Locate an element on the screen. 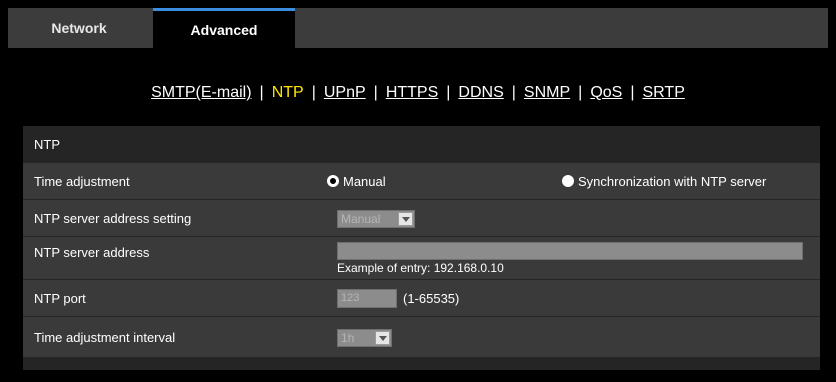  ntp-server-address-label: NTP server address is located at coordinates (92, 252).